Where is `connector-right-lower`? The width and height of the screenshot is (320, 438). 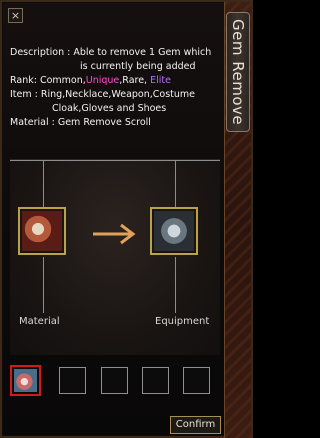
connector-right-lower is located at coordinates (175, 285).